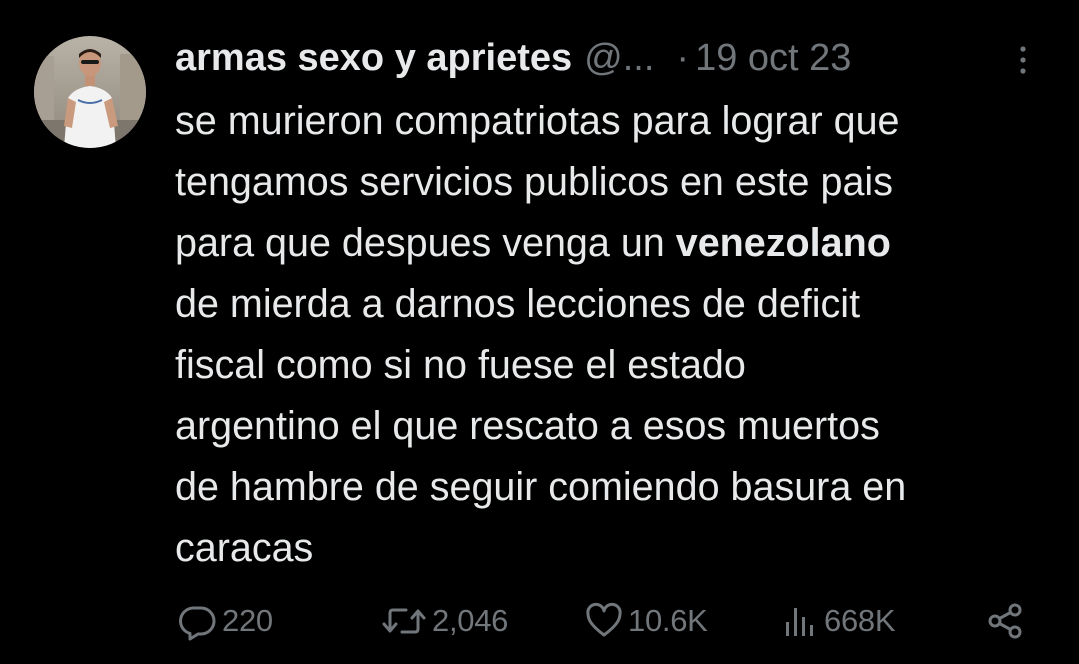 The image size is (1079, 664). I want to click on heart-icon, so click(604, 619).